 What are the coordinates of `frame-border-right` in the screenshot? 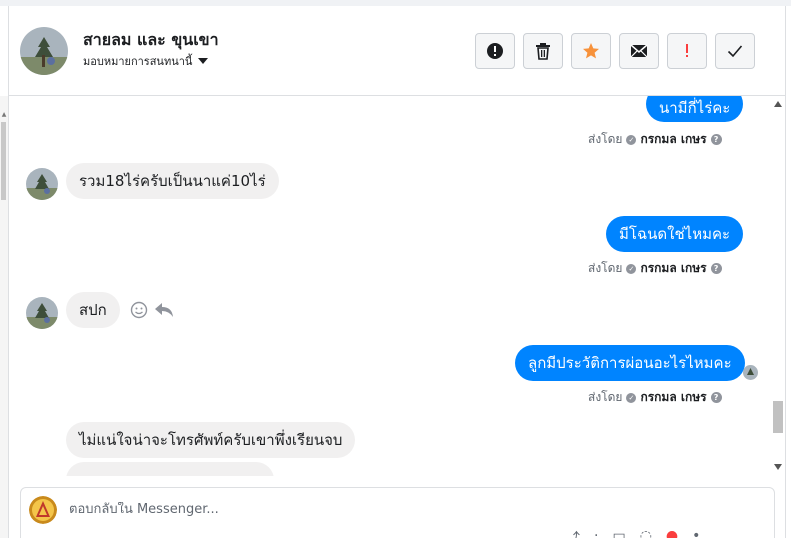 It's located at (785, 272).